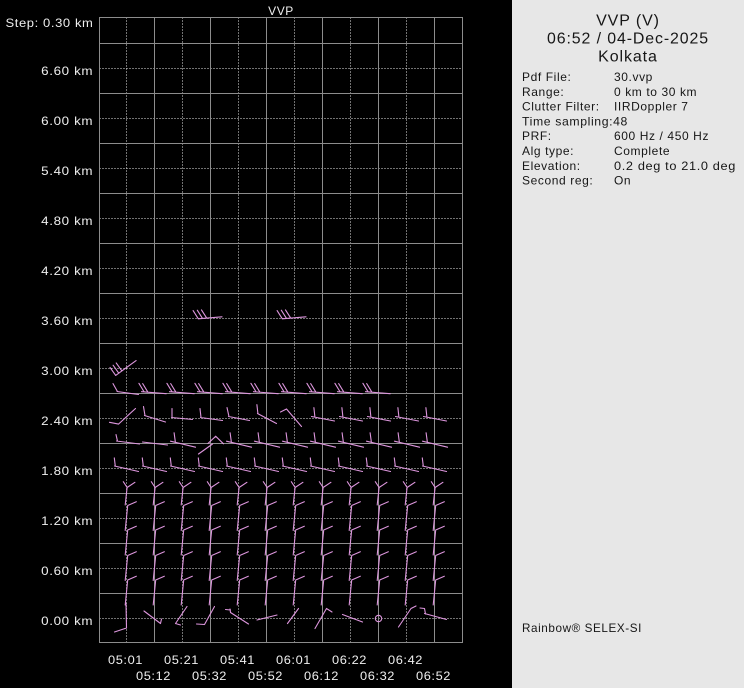  Describe the element at coordinates (67, 271) in the screenshot. I see `svg-text: 4.20 km` at that location.